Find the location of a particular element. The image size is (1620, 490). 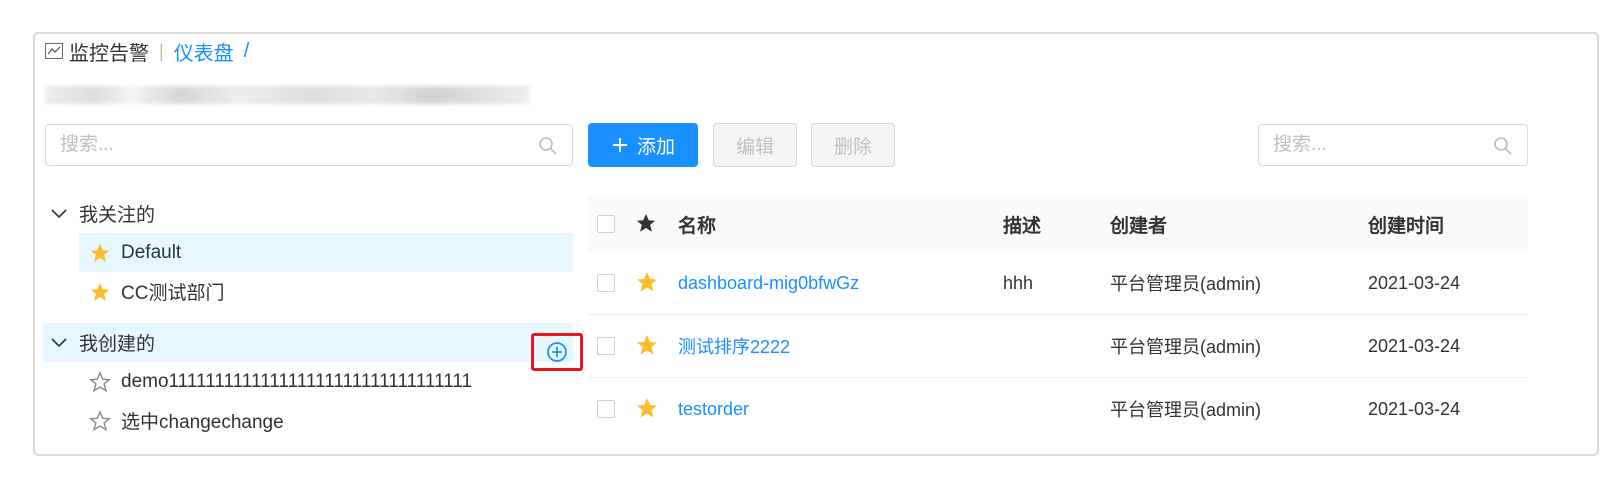

tree-item-cc: CC测试部门 is located at coordinates (326, 291).